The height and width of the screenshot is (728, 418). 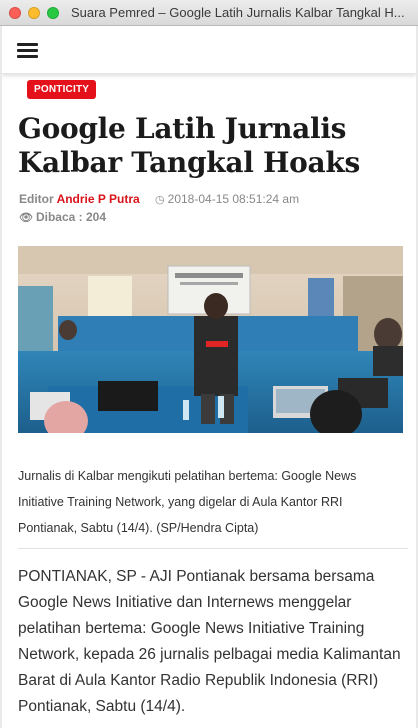 What do you see at coordinates (233, 199) in the screenshot?
I see `publish-datetime: 2018-04-15 08:51:24 am` at bounding box center [233, 199].